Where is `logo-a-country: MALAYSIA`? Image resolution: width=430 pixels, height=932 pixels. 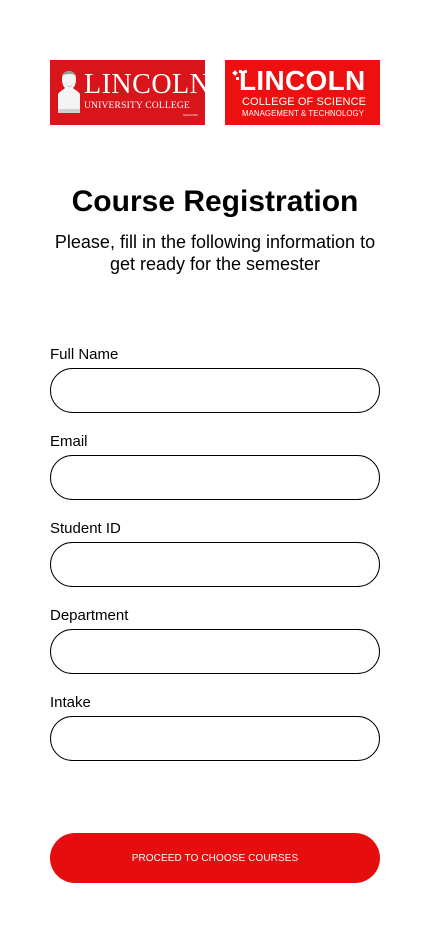
logo-a-country: MALAYSIA is located at coordinates (190, 115).